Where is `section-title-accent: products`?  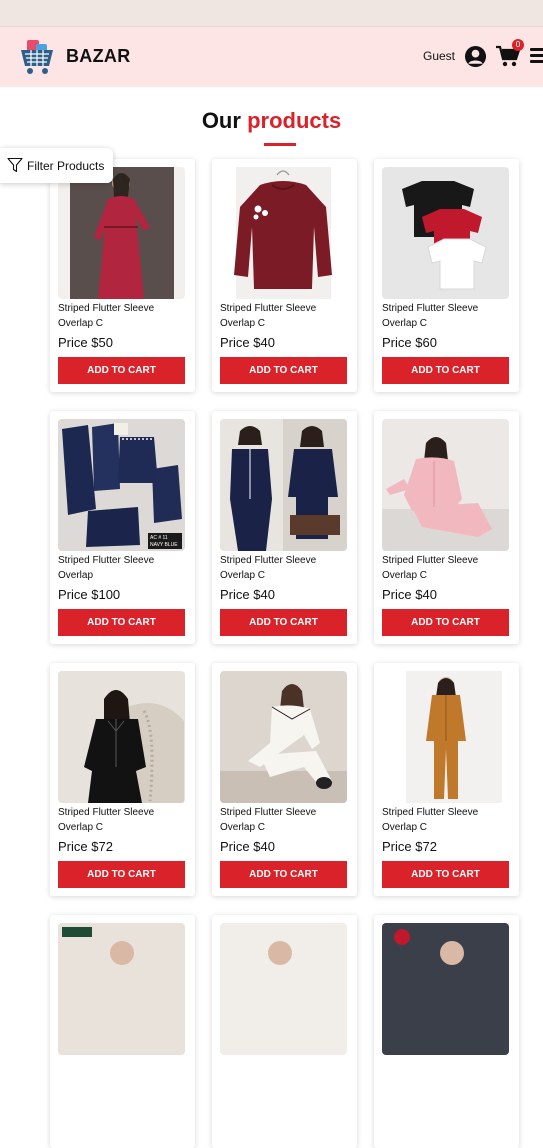 section-title-accent: products is located at coordinates (294, 120).